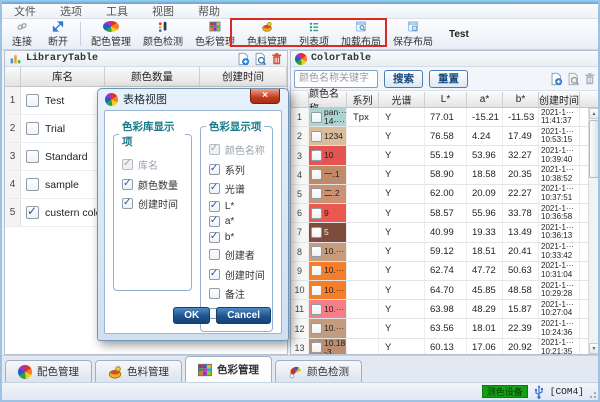 This screenshot has height=402, width=600. Describe the element at coordinates (448, 78) in the screenshot. I see `reset-button: 重置` at that location.